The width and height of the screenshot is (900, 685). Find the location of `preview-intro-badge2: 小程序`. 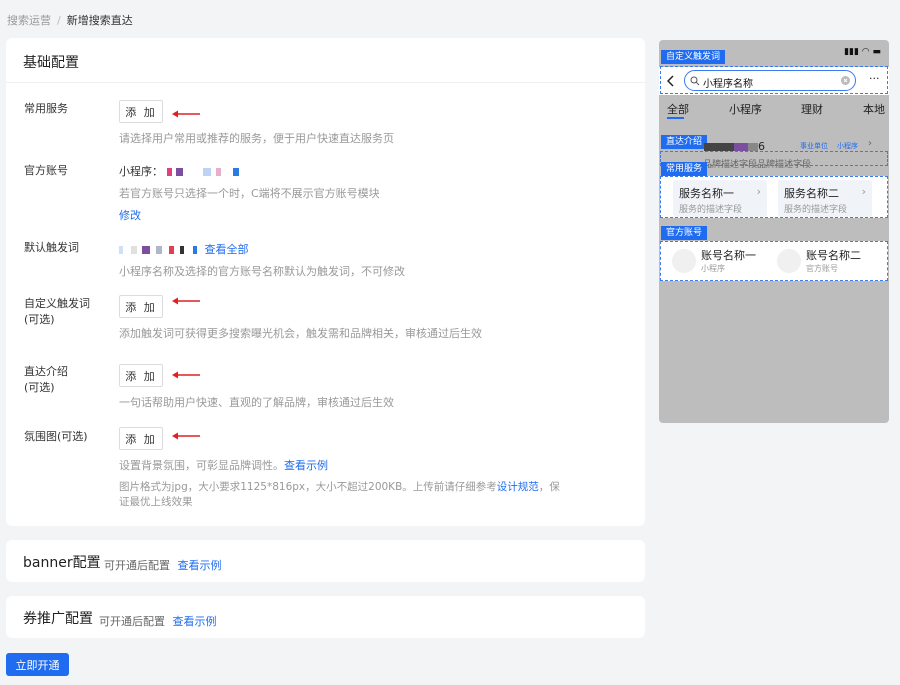

preview-intro-badge2: 小程序 is located at coordinates (847, 146).